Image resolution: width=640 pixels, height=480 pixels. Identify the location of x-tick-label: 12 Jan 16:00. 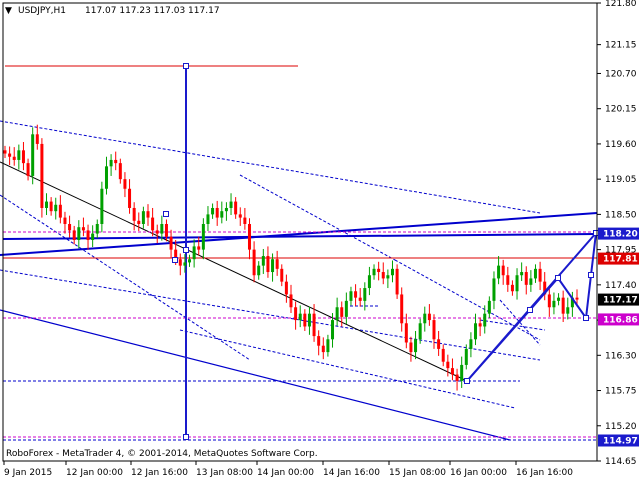
(159, 473).